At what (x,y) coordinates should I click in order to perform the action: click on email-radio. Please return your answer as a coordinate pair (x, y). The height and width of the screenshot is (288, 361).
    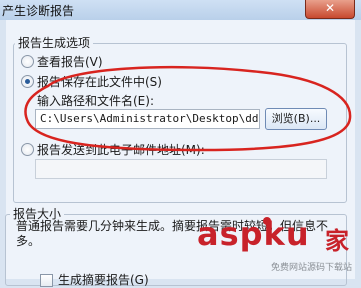
    Looking at the image, I should click on (27, 149).